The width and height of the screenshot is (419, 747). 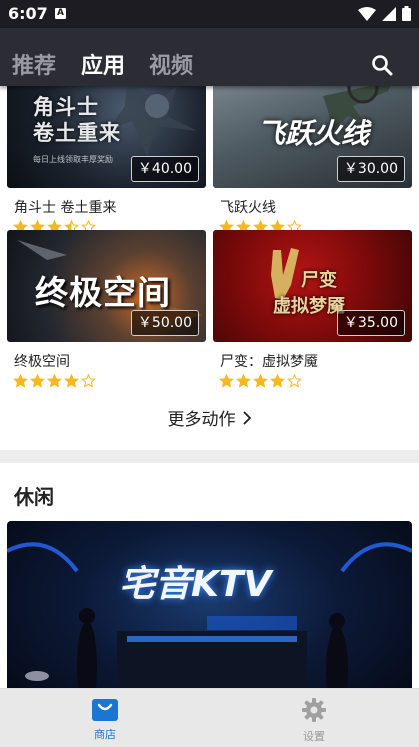 I want to click on more-action-button: 更多动作, so click(x=209, y=417).